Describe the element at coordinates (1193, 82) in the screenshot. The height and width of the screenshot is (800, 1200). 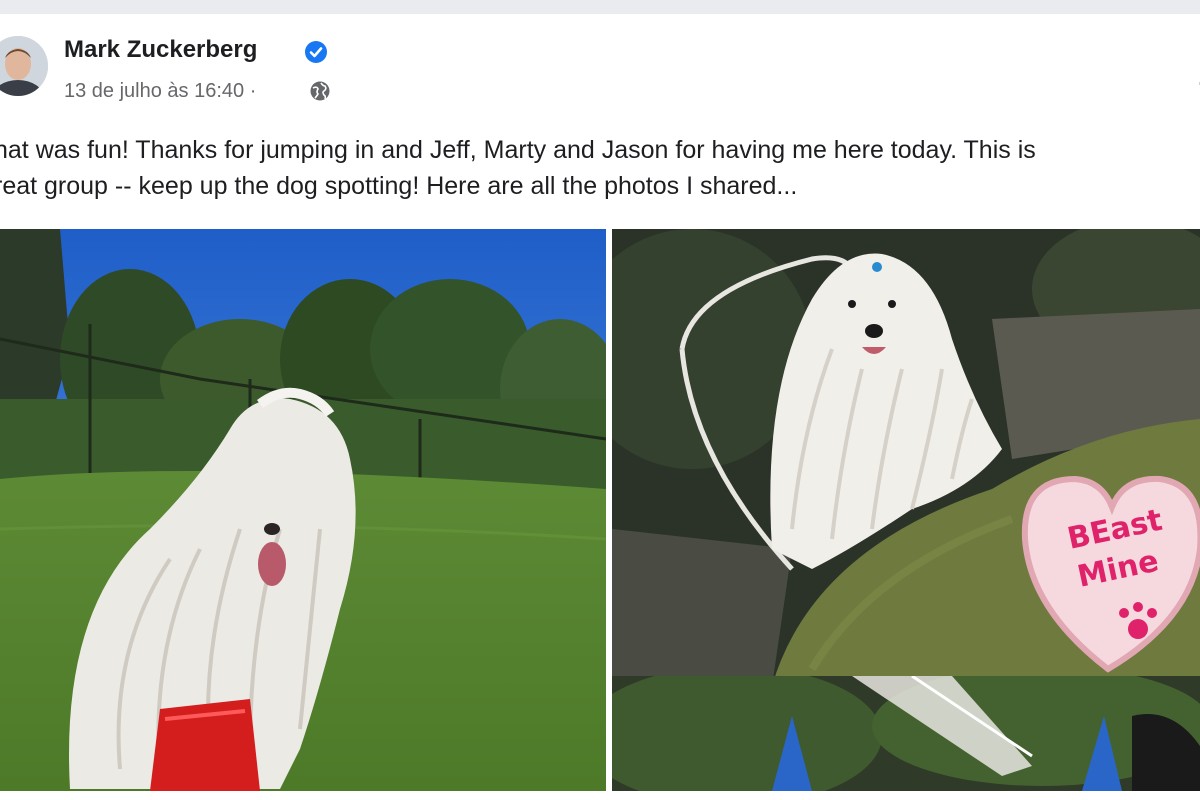
I see `more-options-button: ·` at that location.